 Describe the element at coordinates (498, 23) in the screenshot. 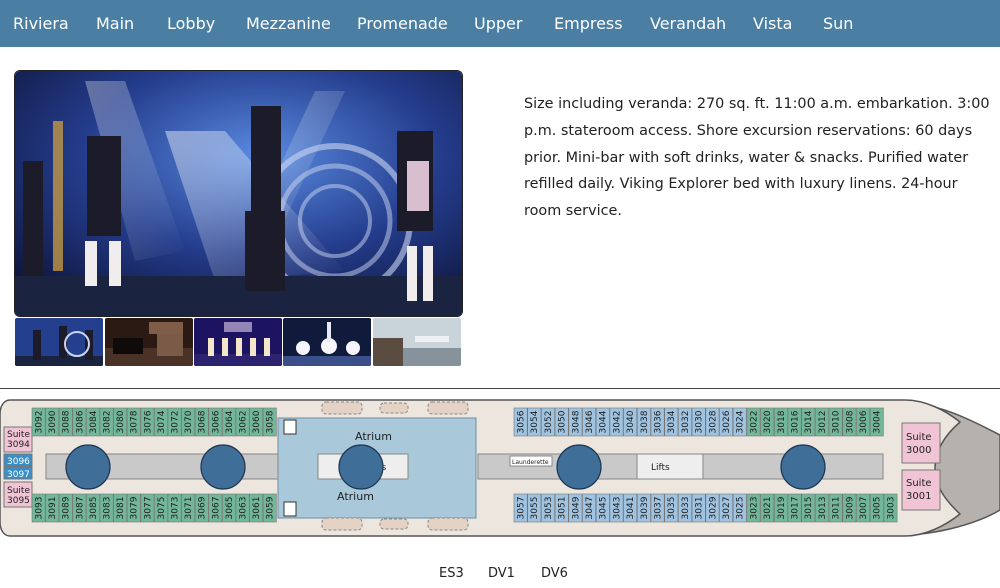

I see `deck-tab-upper: Upper` at that location.